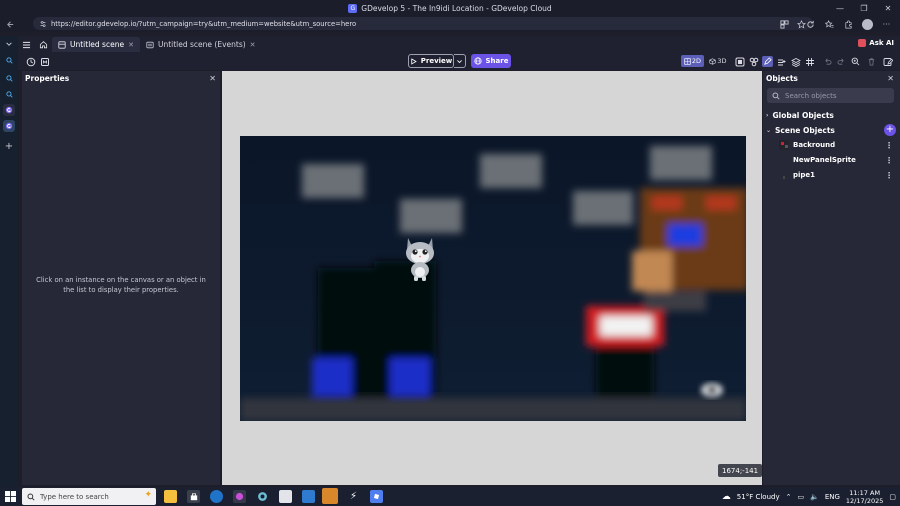 This screenshot has width=900, height=506. I want to click on gdevelop-active-icon, so click(9, 126).